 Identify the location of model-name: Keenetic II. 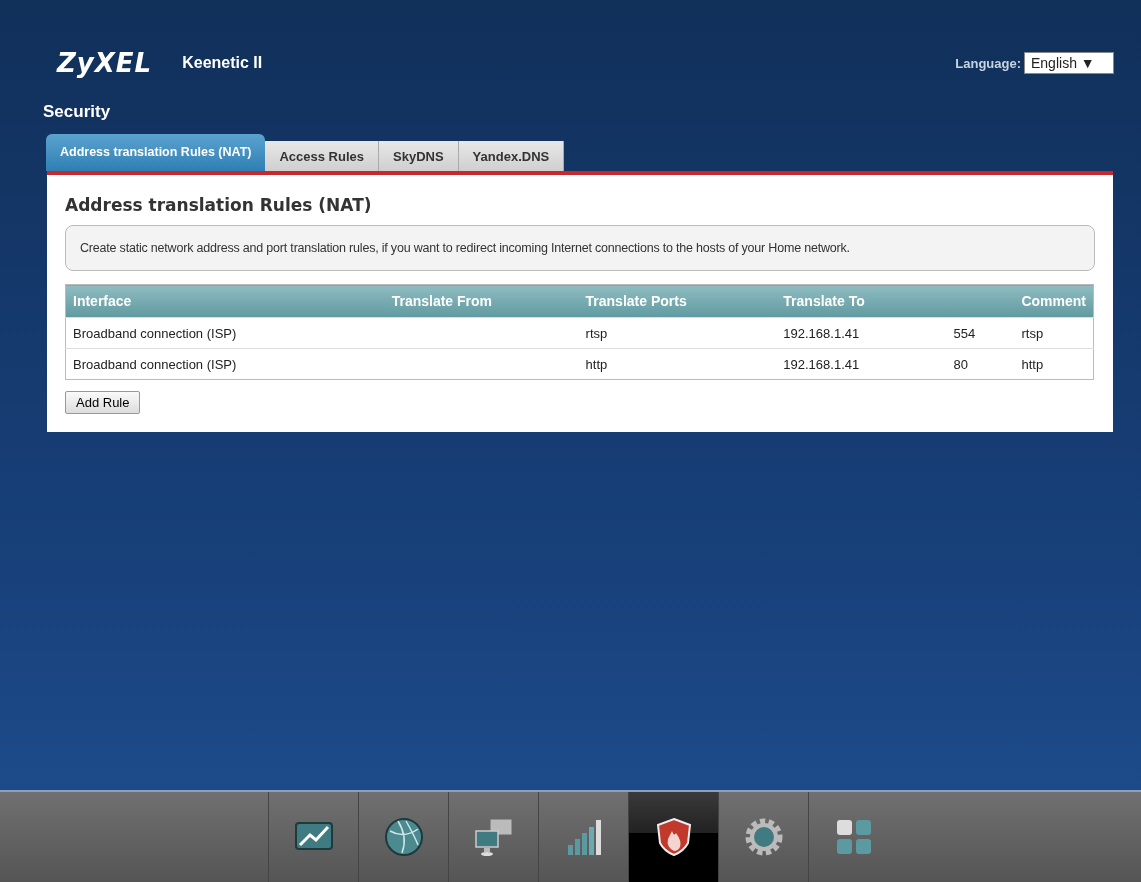
(222, 63).